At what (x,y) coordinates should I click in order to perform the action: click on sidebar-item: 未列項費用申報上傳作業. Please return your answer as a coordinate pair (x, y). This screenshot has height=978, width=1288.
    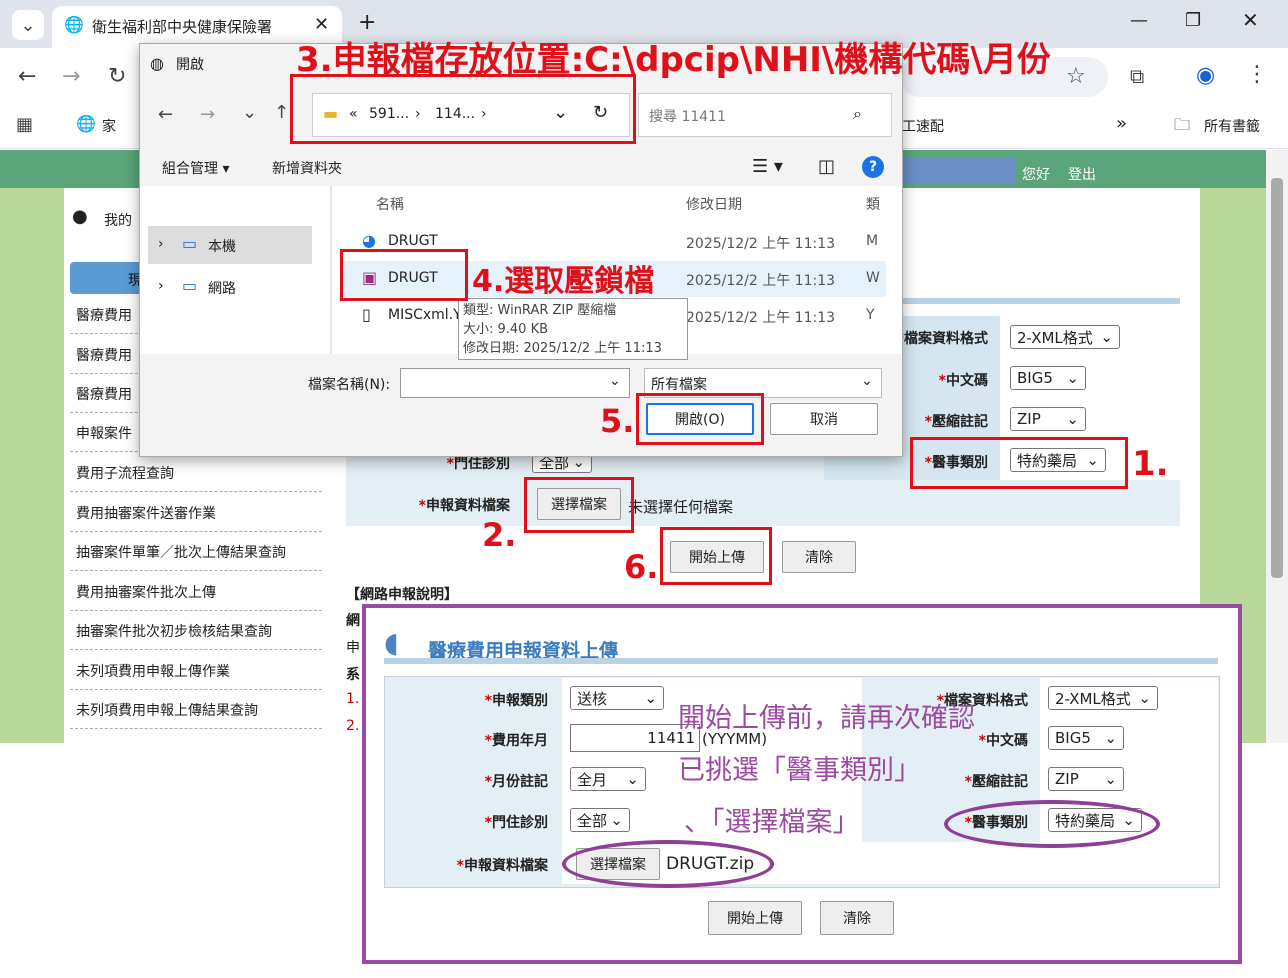
    Looking at the image, I should click on (196, 671).